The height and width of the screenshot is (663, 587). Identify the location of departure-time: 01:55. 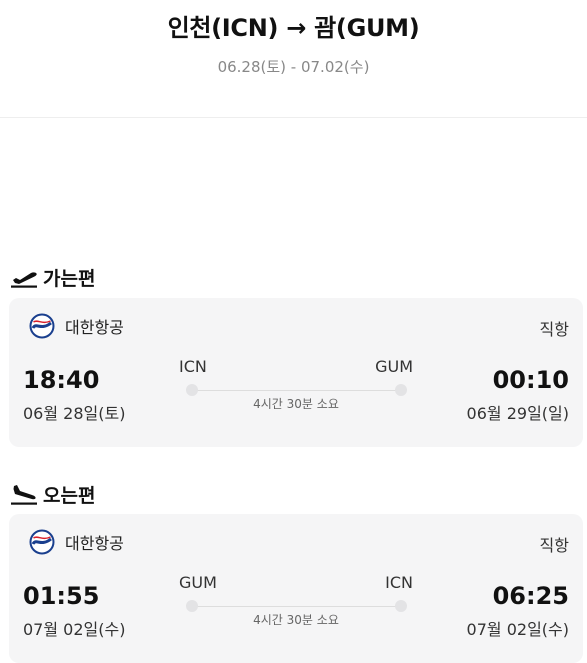
(61, 596).